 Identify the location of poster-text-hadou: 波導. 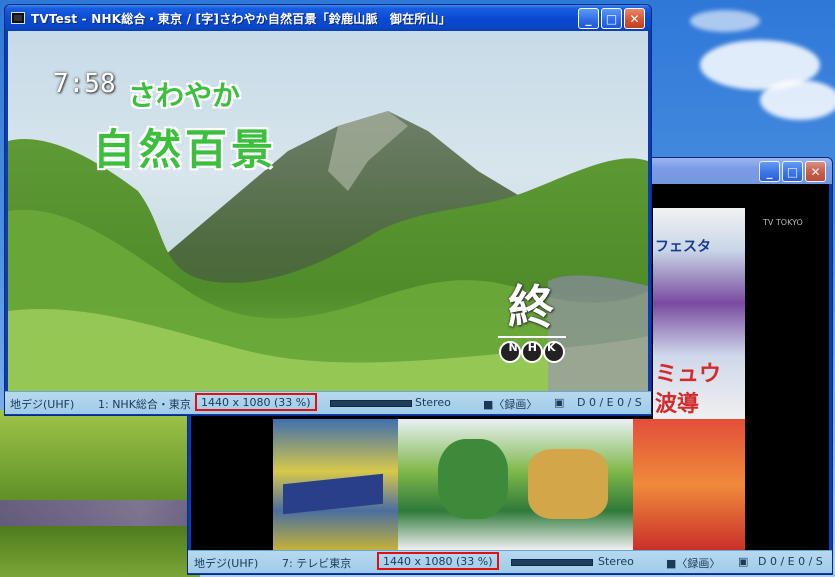
(677, 404).